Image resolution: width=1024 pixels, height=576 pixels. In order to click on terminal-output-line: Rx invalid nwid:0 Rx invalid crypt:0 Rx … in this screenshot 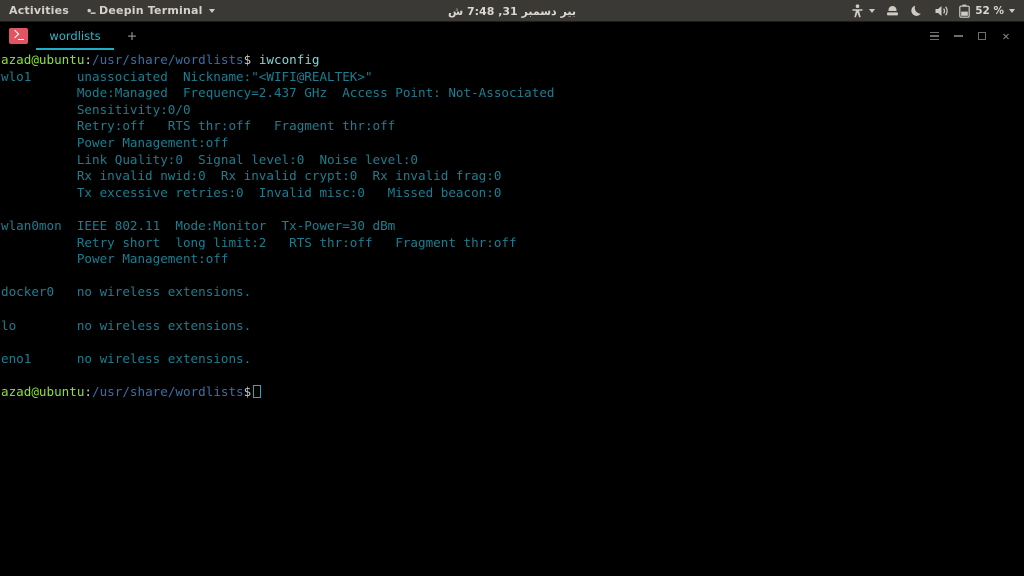, I will do `click(251, 176)`.